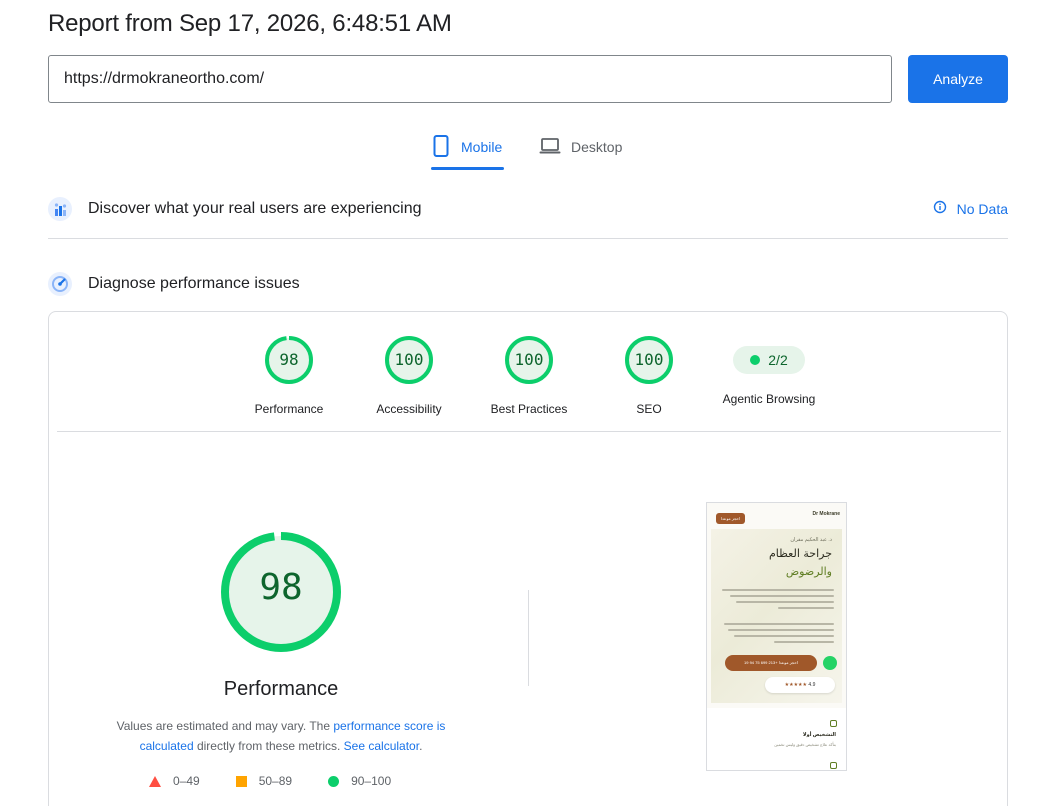  What do you see at coordinates (649, 409) in the screenshot?
I see `seo-label: SEO` at bounding box center [649, 409].